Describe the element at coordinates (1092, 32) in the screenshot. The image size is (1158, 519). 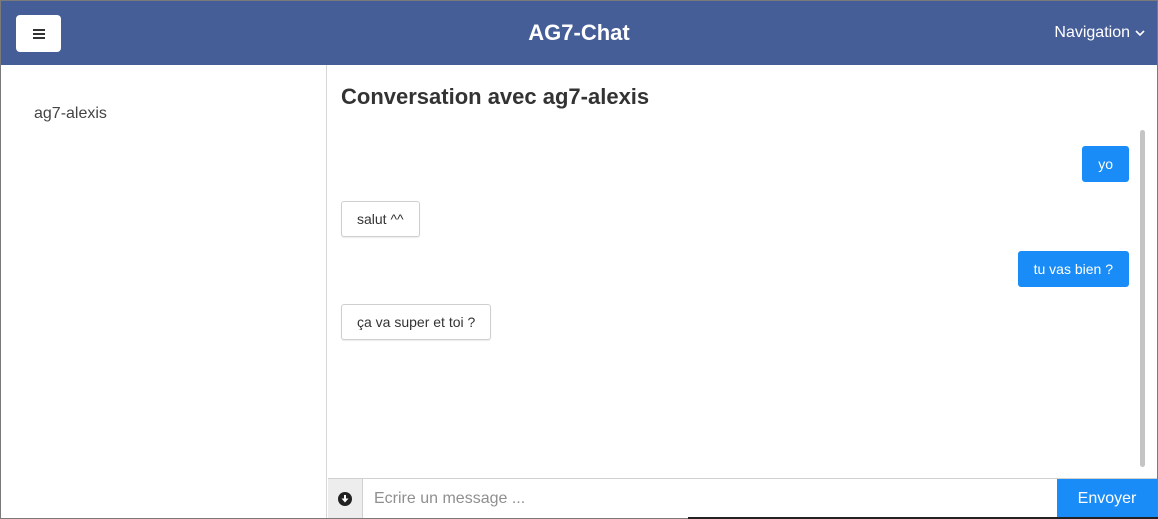
I see `navigation-label: Navigation` at that location.